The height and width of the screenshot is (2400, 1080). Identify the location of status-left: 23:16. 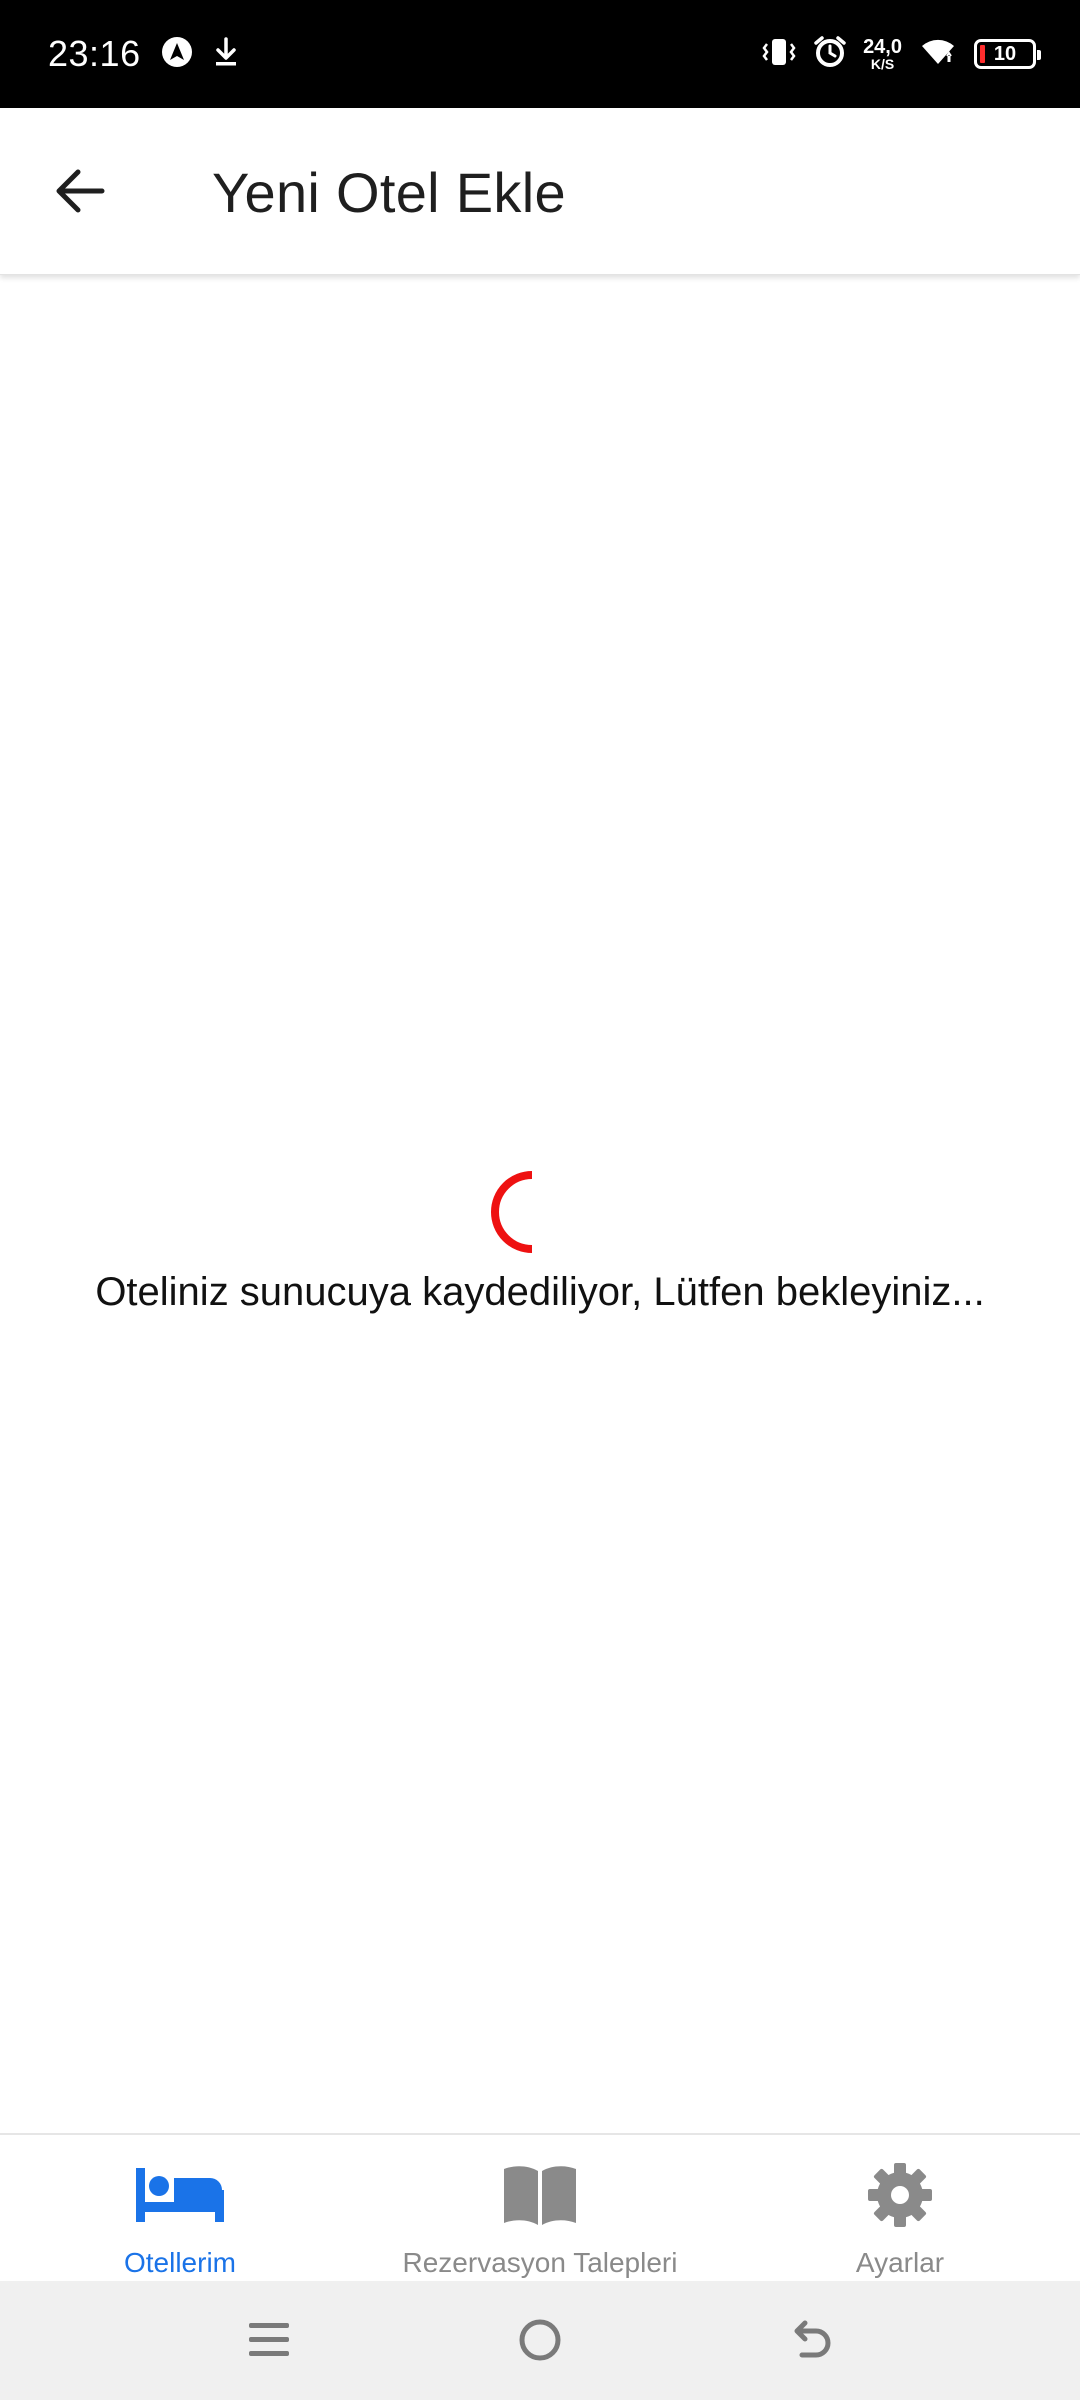
(143, 54).